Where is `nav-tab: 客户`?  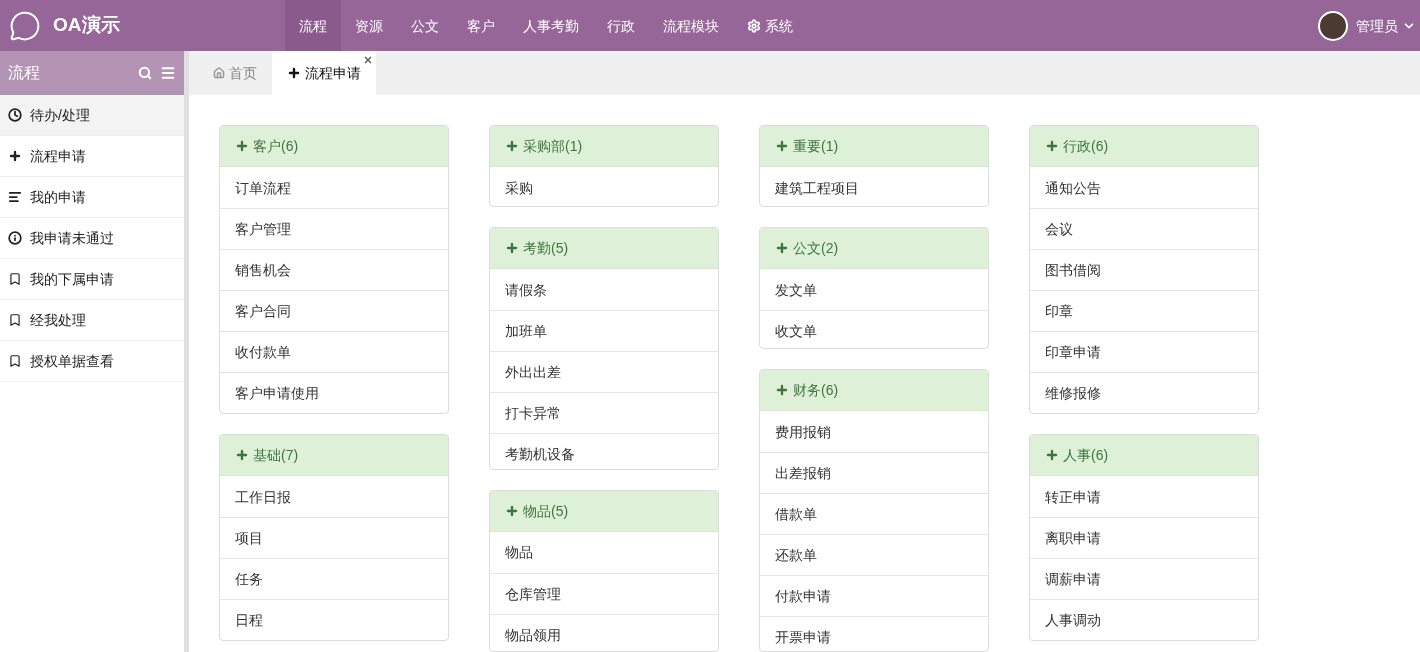 nav-tab: 客户 is located at coordinates (481, 25).